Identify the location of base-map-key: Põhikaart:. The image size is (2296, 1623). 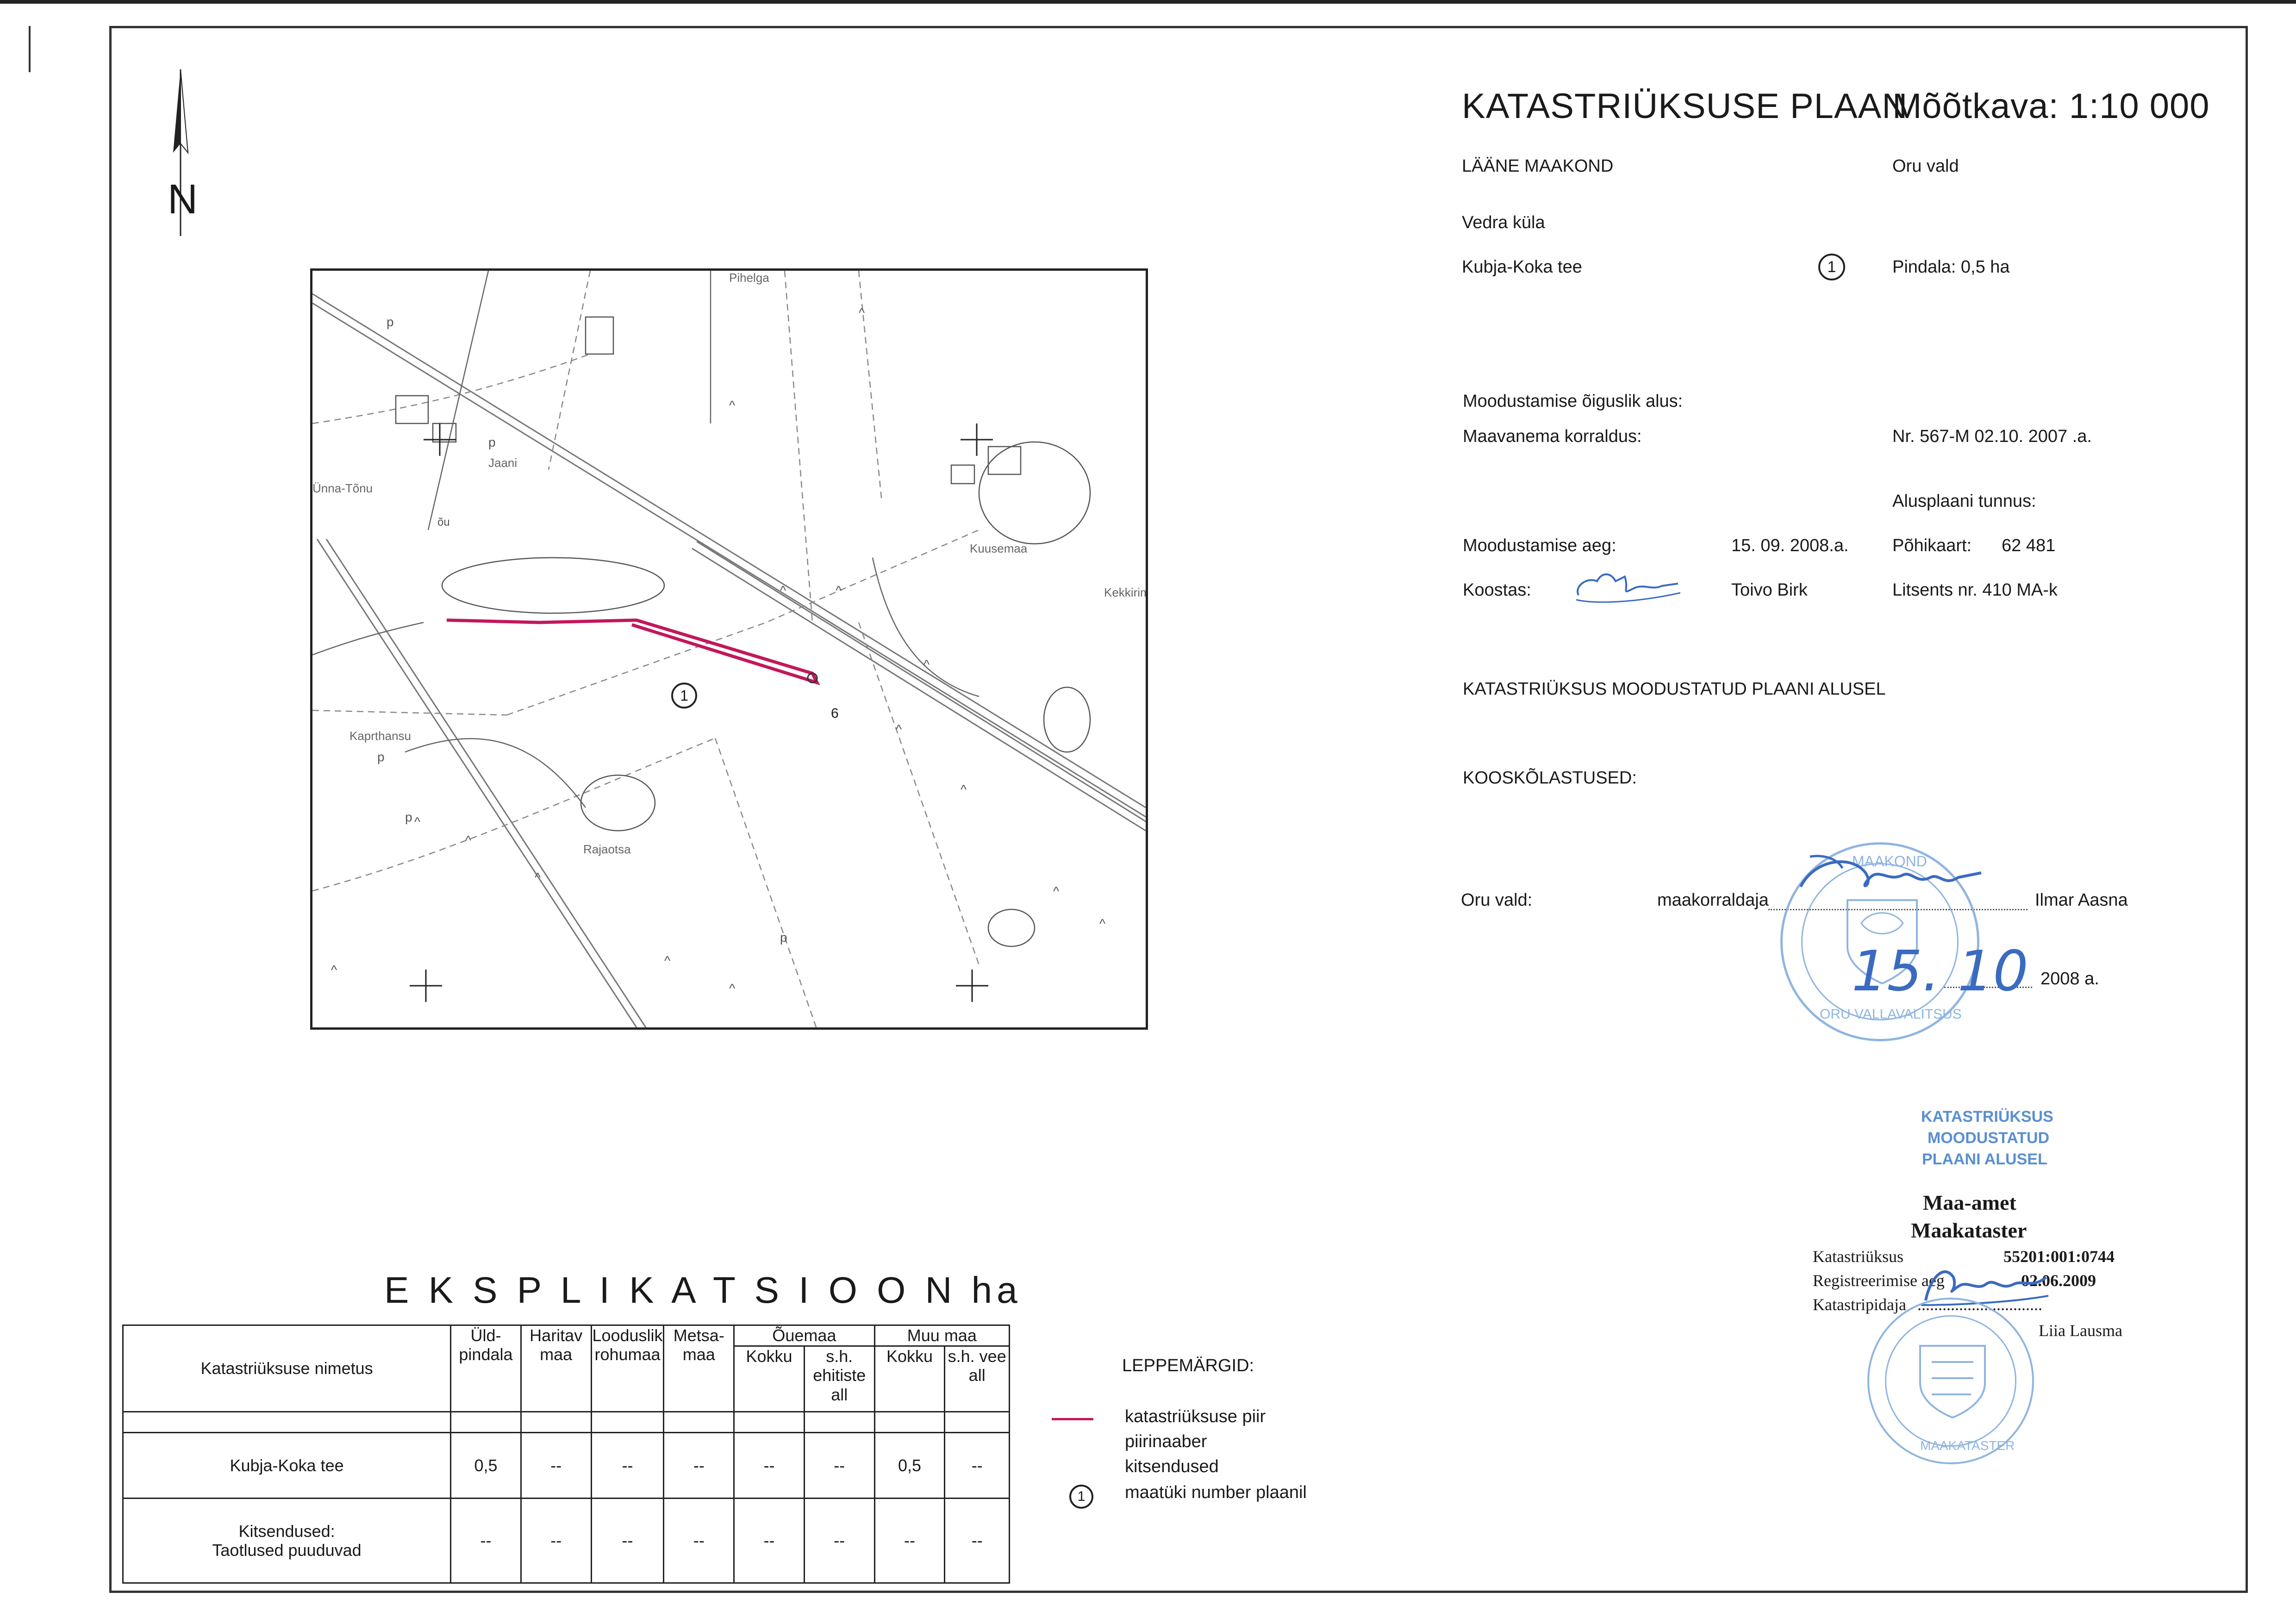
(1932, 545).